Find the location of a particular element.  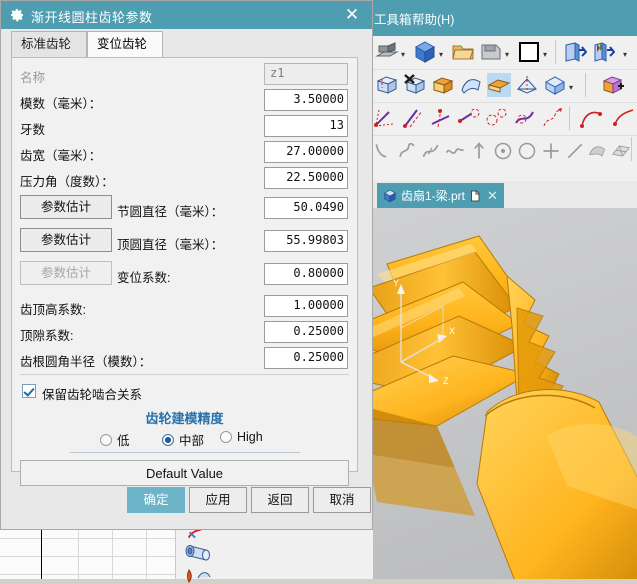

pitch-diameter-input: 50.0490 is located at coordinates (306, 208).